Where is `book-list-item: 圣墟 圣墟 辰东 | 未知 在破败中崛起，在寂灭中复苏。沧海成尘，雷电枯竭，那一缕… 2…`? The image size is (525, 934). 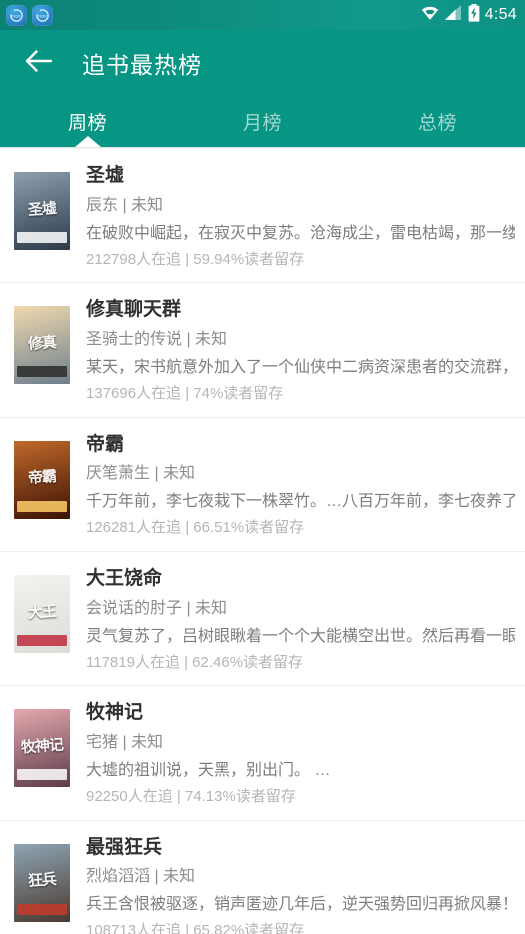
book-list-item: 圣墟 圣墟 辰东 | 未知 在破败中崛起，在寂灭中复苏。沧海成尘，雷电枯竭，那一缕… 2… is located at coordinates (262, 216).